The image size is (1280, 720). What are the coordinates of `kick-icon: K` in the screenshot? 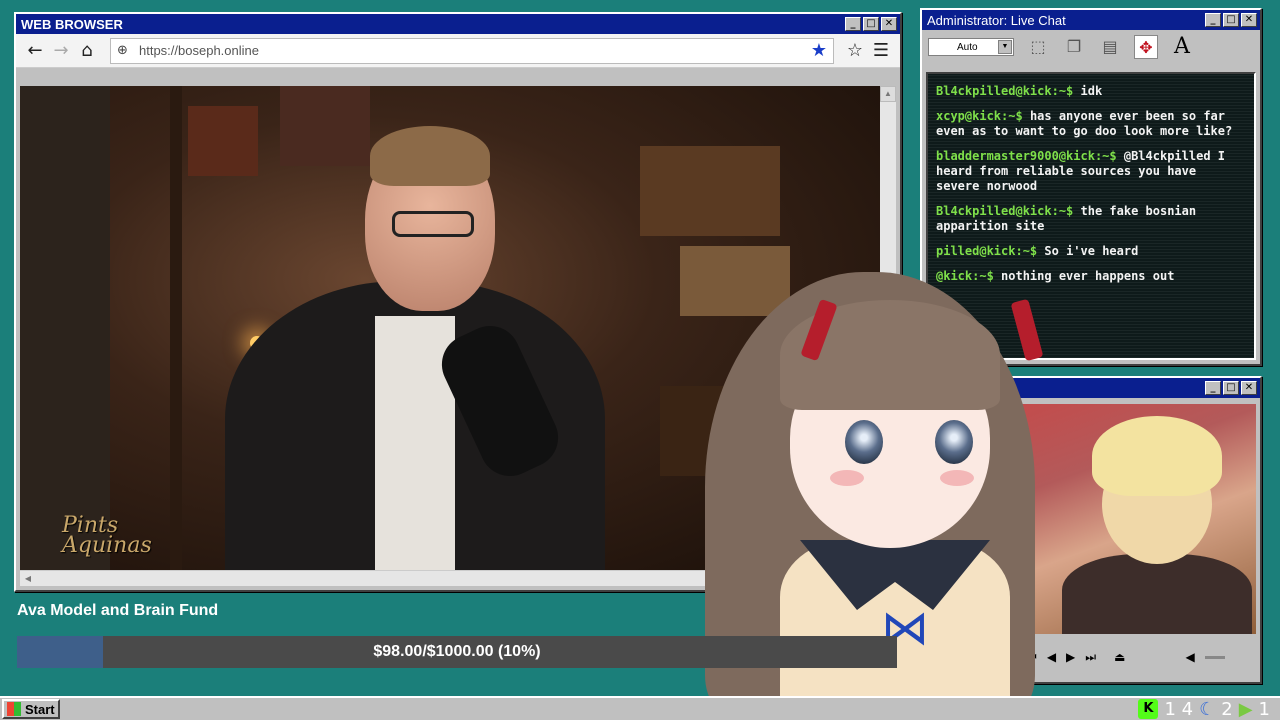 It's located at (1148, 709).